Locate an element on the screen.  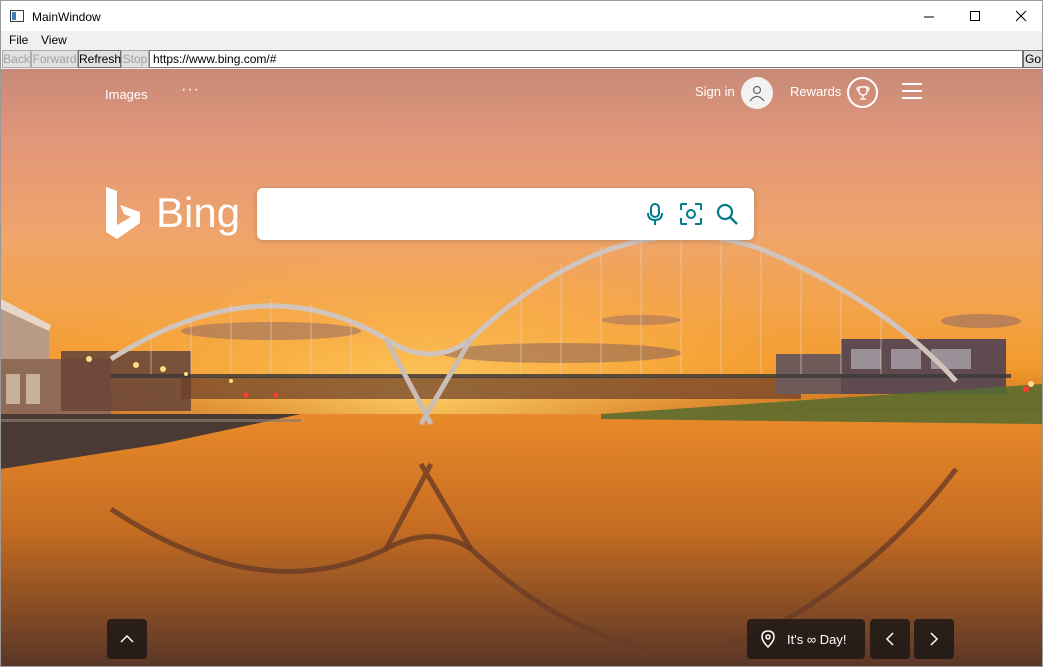
scroll-up-button is located at coordinates (127, 639).